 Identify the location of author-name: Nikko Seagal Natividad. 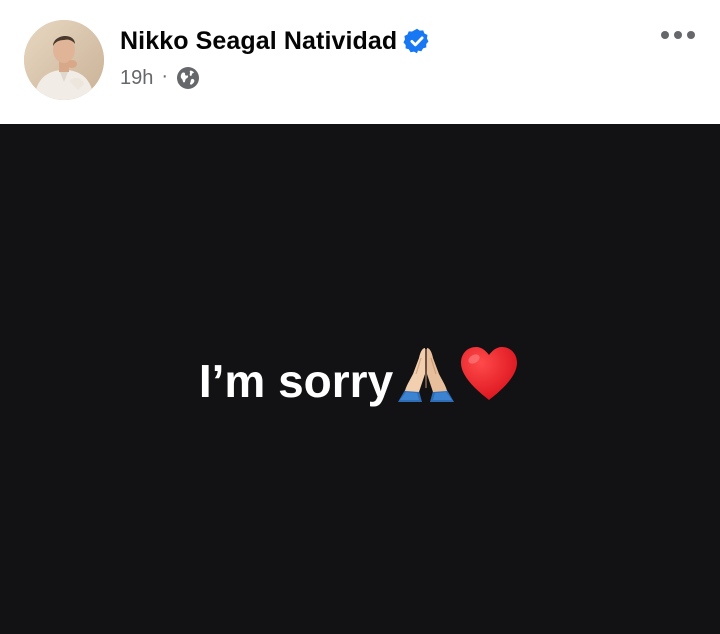
(258, 41).